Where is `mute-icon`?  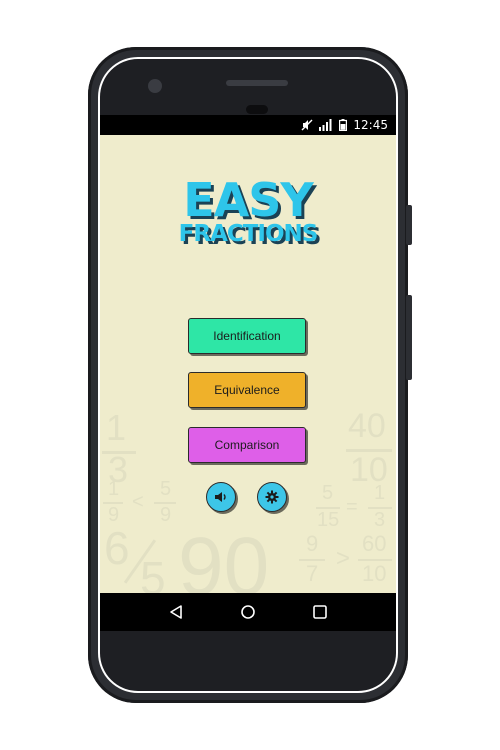 mute-icon is located at coordinates (307, 125).